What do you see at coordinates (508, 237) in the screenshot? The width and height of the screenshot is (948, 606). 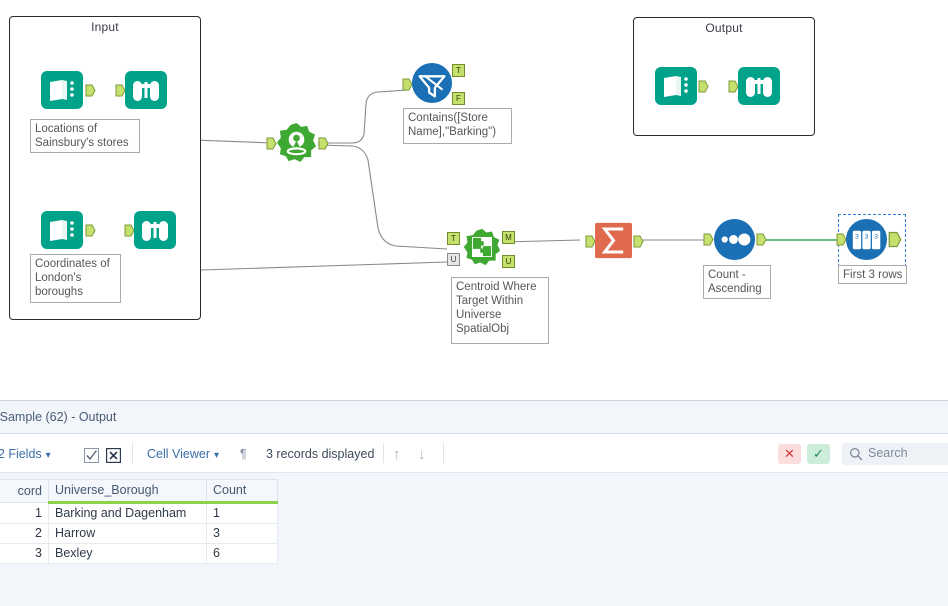 I see `match-matched-anchor: M` at bounding box center [508, 237].